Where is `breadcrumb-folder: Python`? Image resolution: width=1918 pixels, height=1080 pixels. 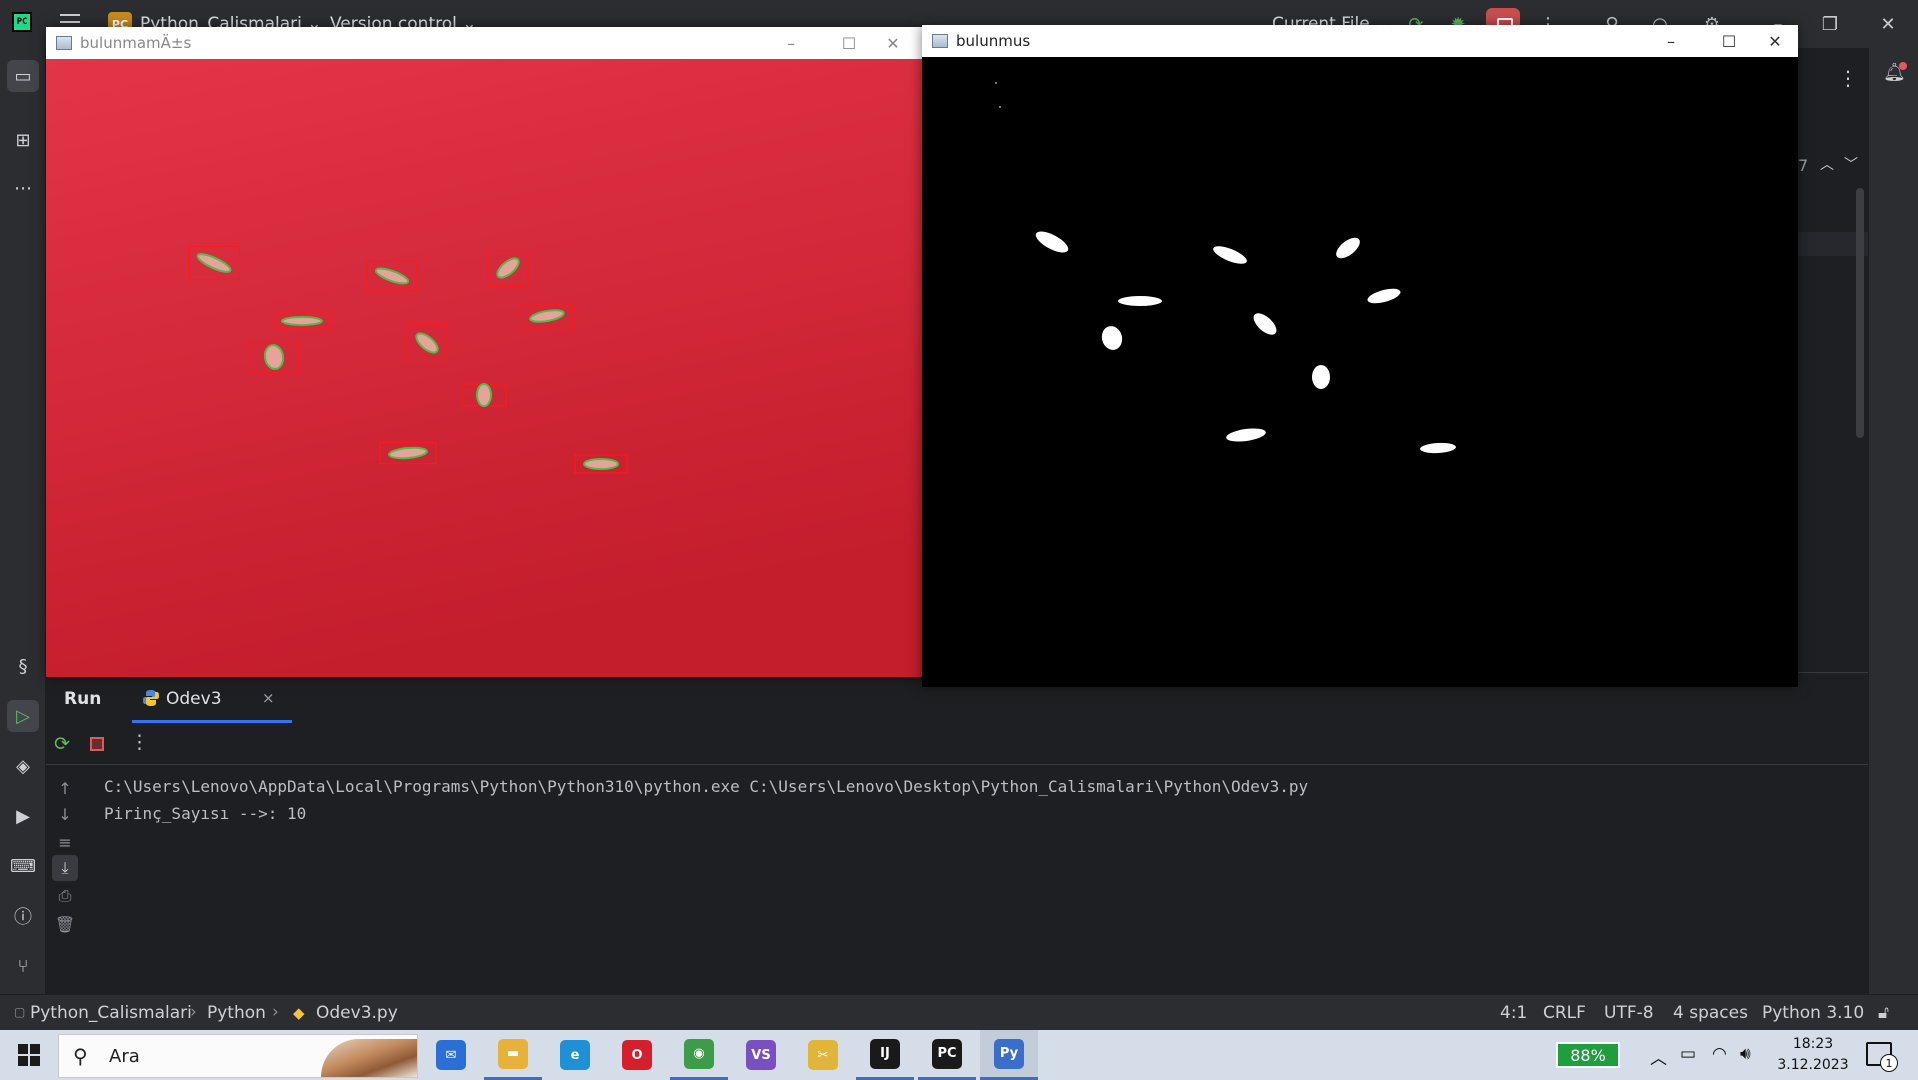
breadcrumb-folder: Python is located at coordinates (236, 1013).